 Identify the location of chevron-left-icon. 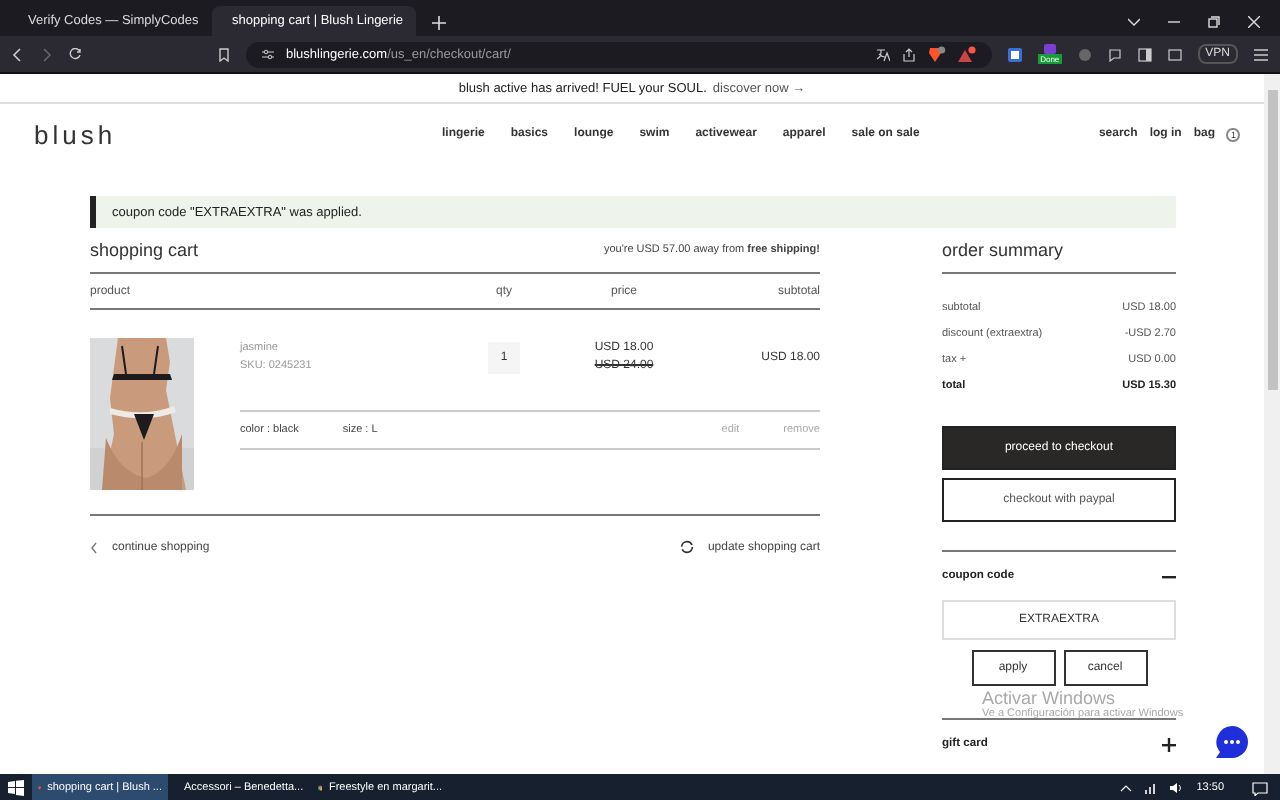
(94, 547).